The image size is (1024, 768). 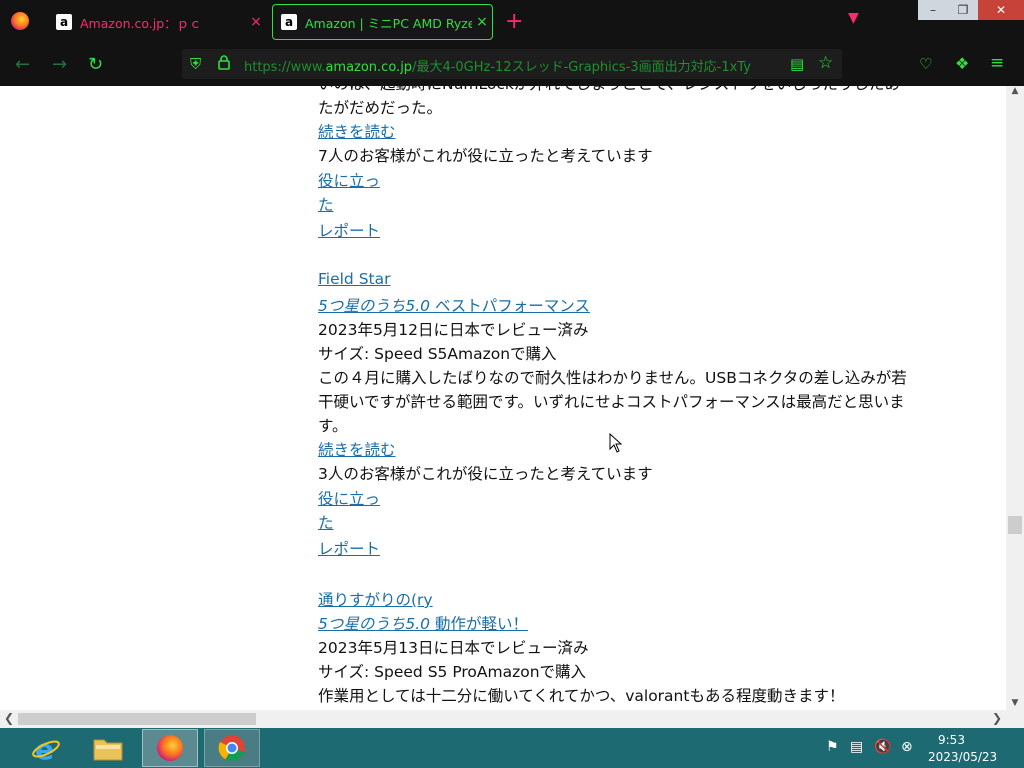 I want to click on back-arrow-icon: ←, so click(x=22, y=64).